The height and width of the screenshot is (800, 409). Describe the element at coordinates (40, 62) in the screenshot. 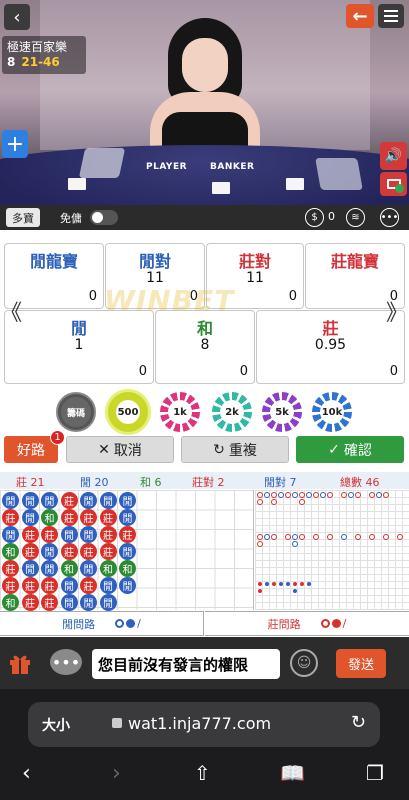

I see `round-number: 21-46` at that location.